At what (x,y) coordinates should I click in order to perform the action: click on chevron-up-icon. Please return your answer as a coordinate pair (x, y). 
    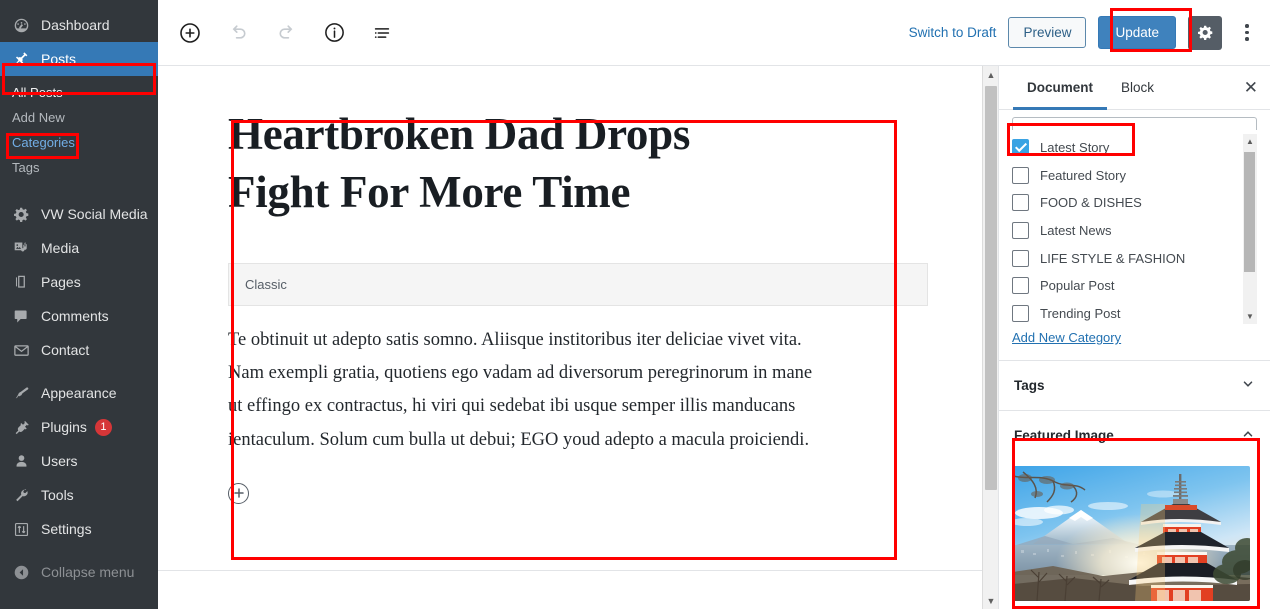
    Looking at the image, I should click on (1248, 435).